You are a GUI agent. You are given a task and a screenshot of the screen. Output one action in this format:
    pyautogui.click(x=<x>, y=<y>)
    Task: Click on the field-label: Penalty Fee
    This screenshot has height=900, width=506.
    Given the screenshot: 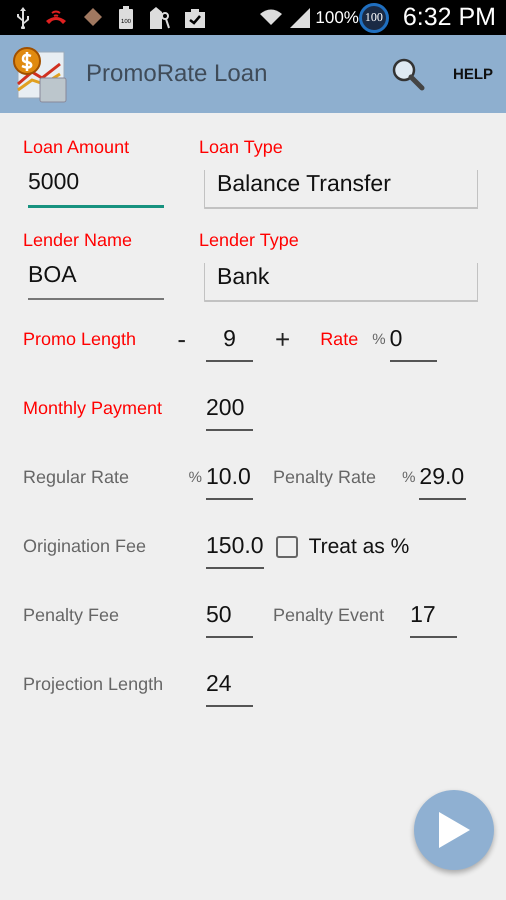 What is the action you would take?
    pyautogui.click(x=71, y=615)
    